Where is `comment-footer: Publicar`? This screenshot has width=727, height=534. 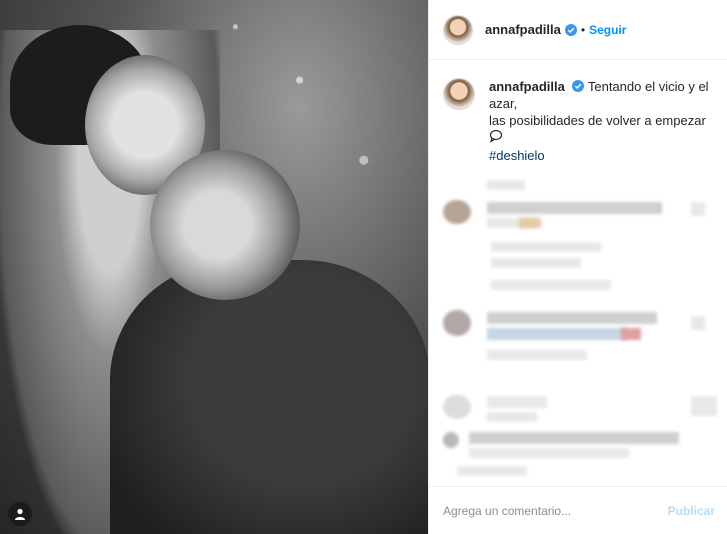
comment-footer: Publicar is located at coordinates (578, 510).